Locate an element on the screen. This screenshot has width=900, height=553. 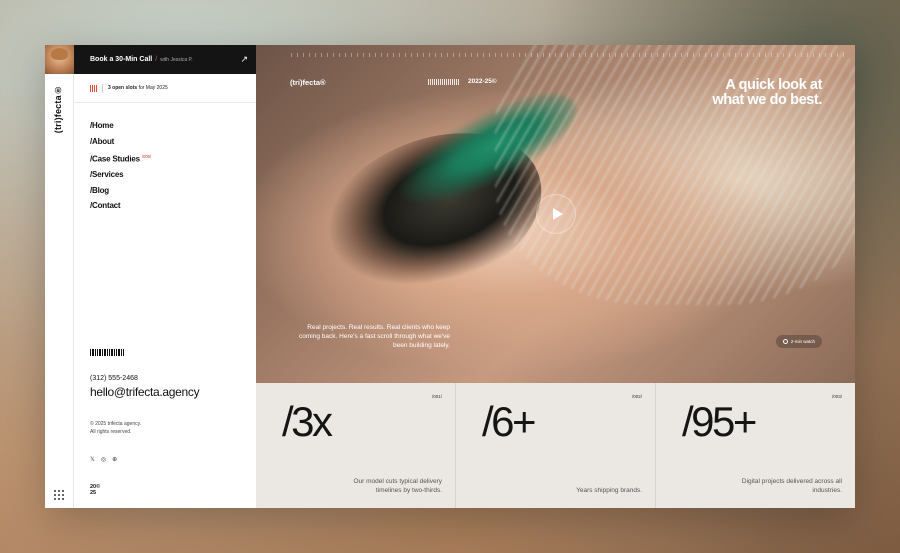
barcode-graphic is located at coordinates (107, 352).